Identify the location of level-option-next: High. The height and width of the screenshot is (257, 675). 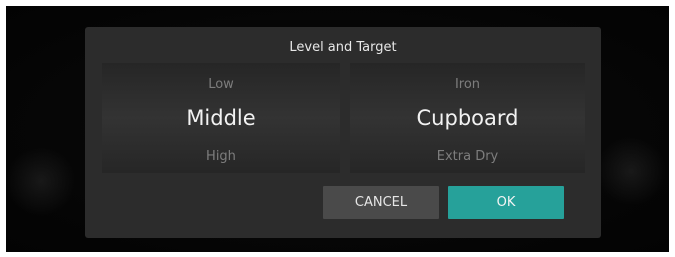
(221, 156).